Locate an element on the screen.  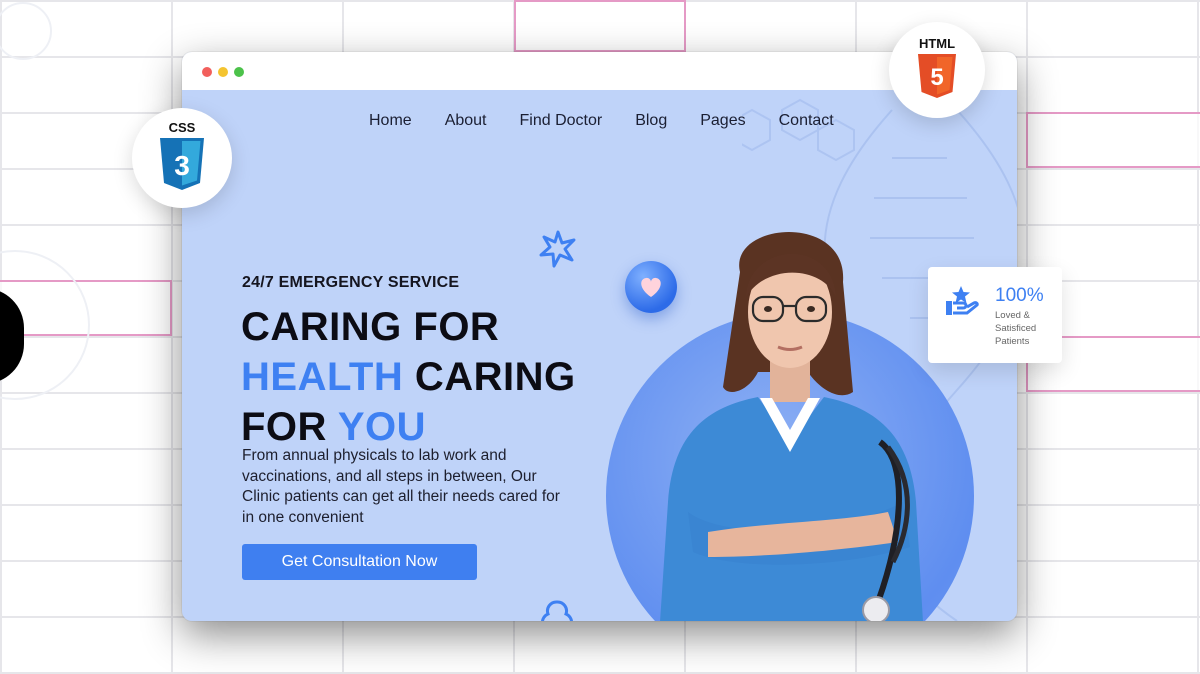
headline-line-1: CARING FOR is located at coordinates (370, 327).